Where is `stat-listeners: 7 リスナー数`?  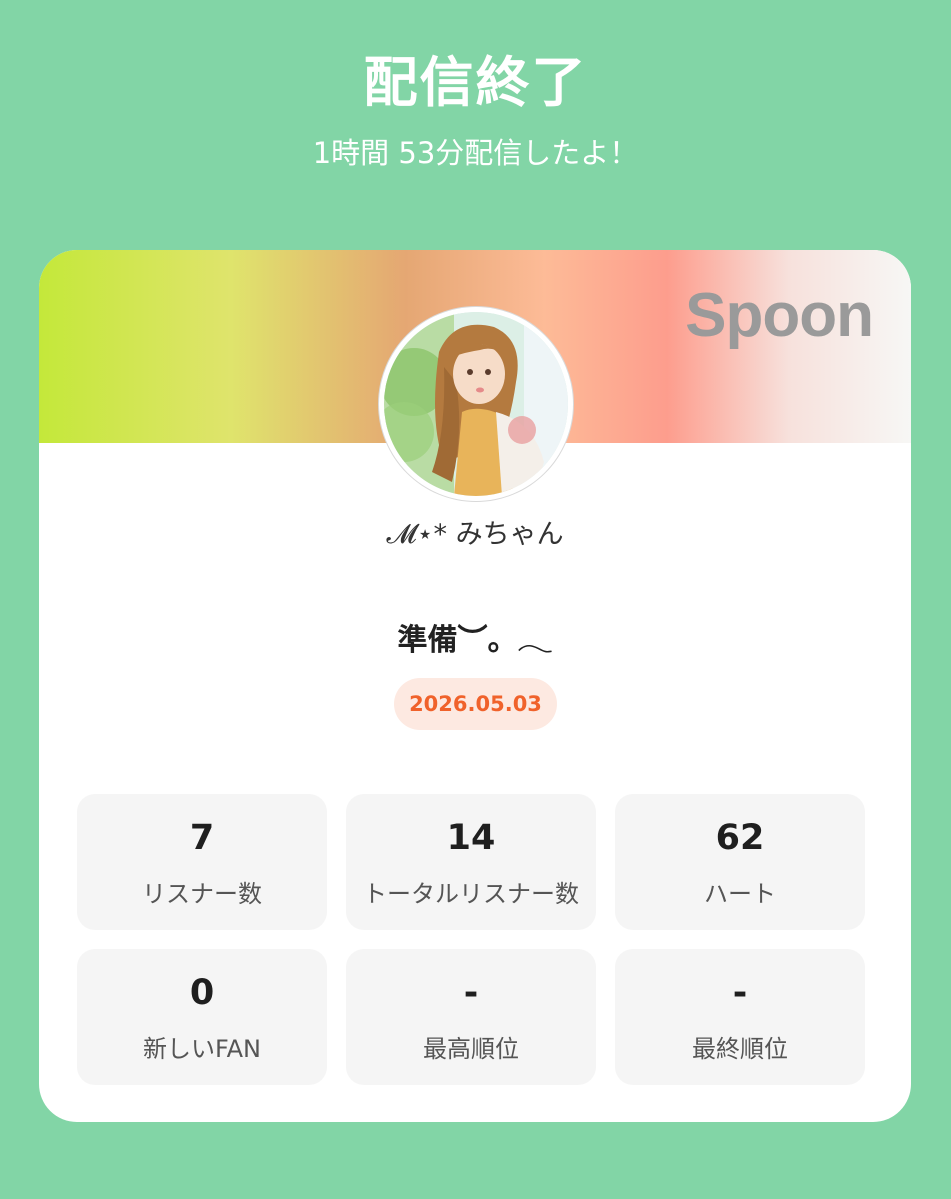 stat-listeners: 7 リスナー数 is located at coordinates (202, 862).